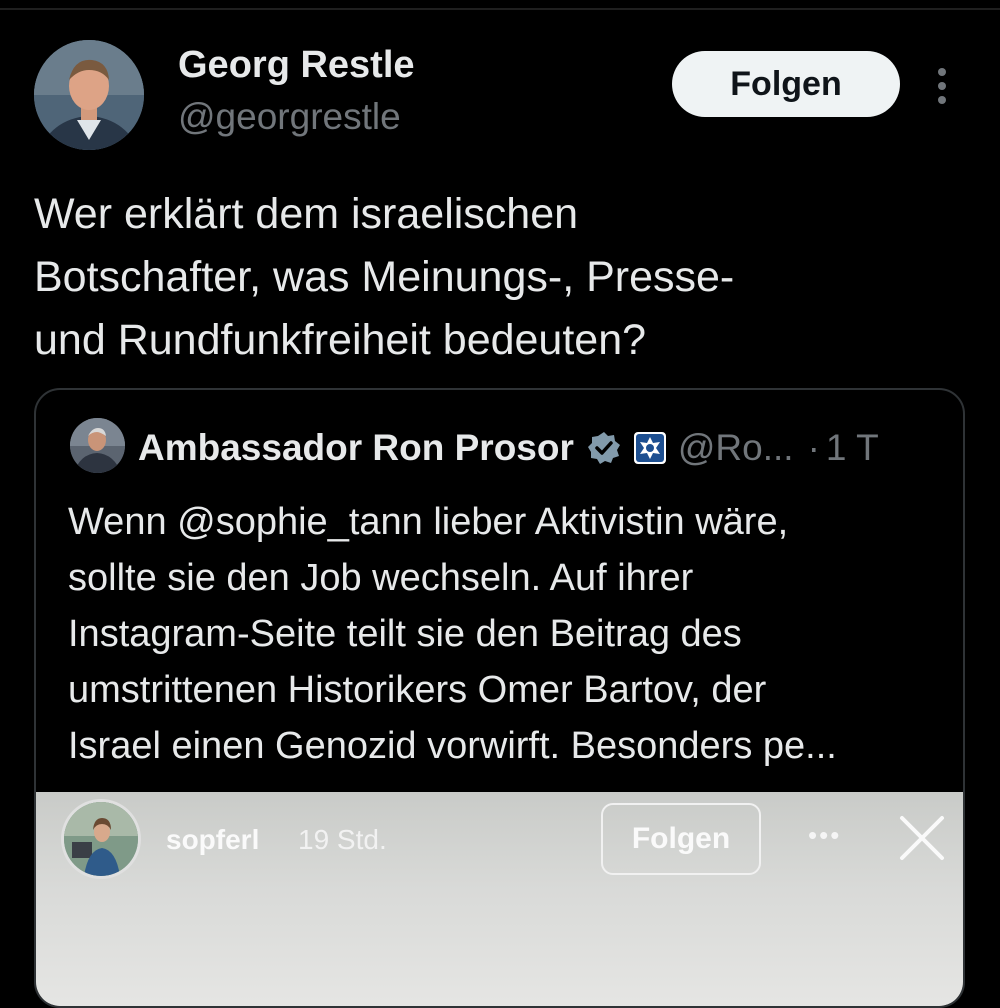 The height and width of the screenshot is (1008, 1000). Describe the element at coordinates (852, 448) in the screenshot. I see `quote-timestamp: 1 T` at that location.